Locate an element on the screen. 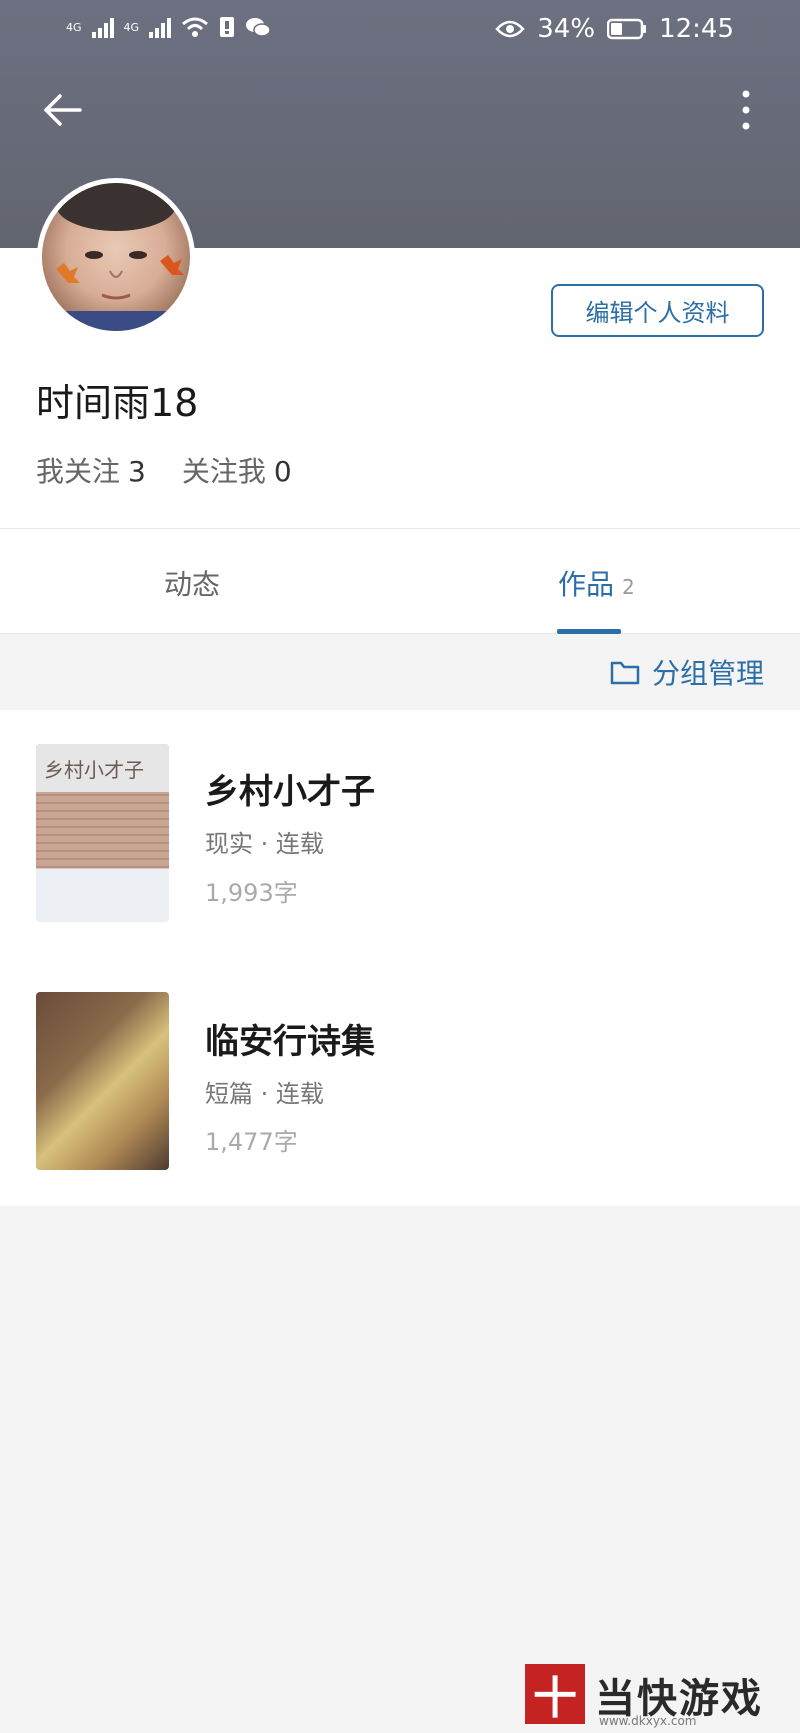 The height and width of the screenshot is (1733, 800). list-item-work: 临安行诗集 短篇 · 连载 1,477字 is located at coordinates (400, 1082).